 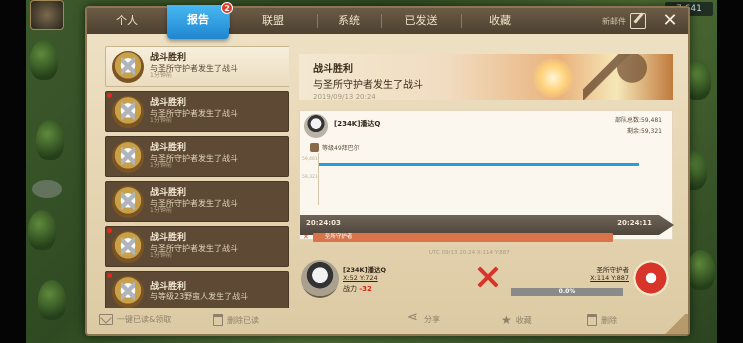 I want to click on report-list-item: 战斗胜利 与等级23野蛮人发生了战斗, so click(x=197, y=289).